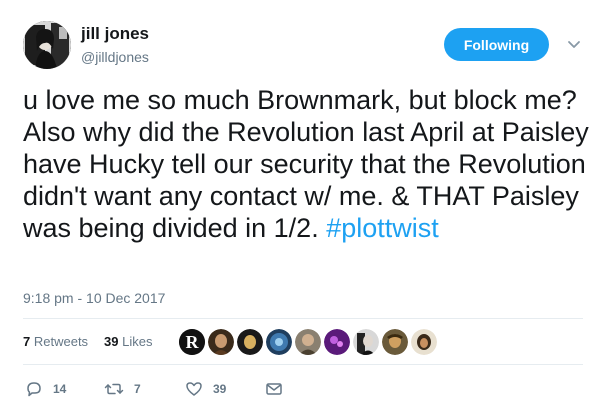 This screenshot has height=416, width=614. Describe the element at coordinates (382, 228) in the screenshot. I see `hashtag-link: #plottwist` at that location.